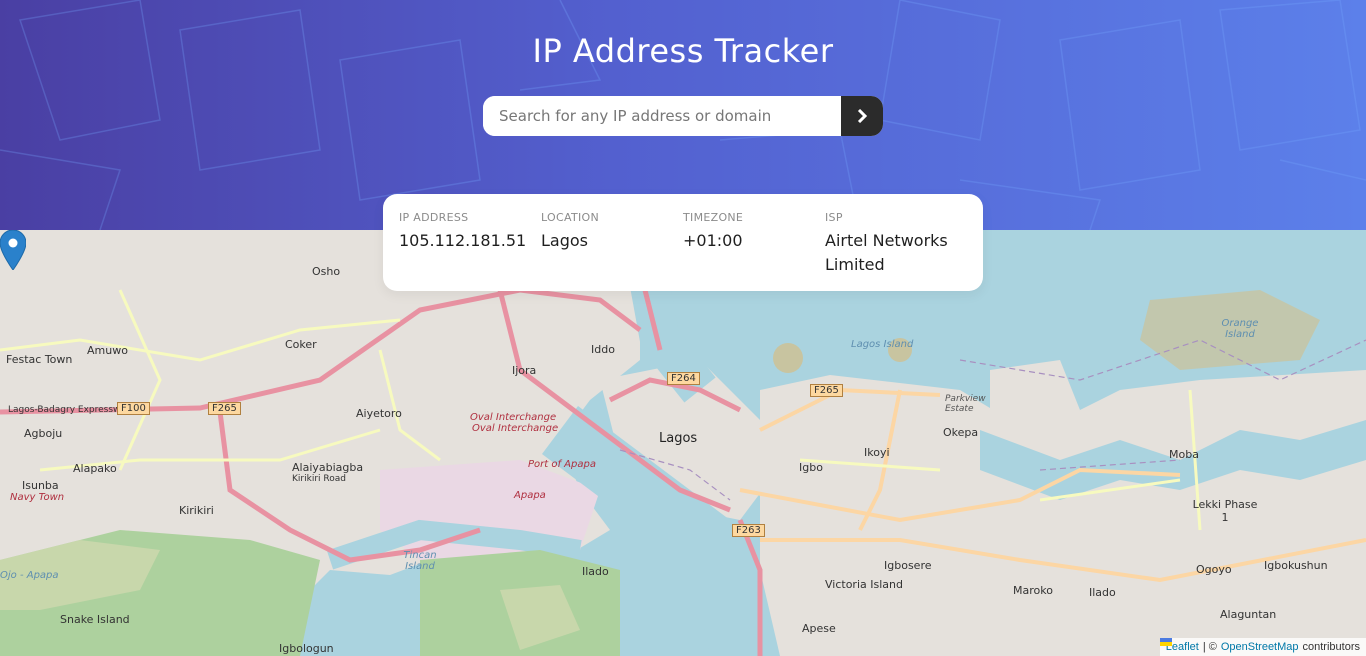 The width and height of the screenshot is (1366, 656). I want to click on map-label: Lagos, so click(678, 438).